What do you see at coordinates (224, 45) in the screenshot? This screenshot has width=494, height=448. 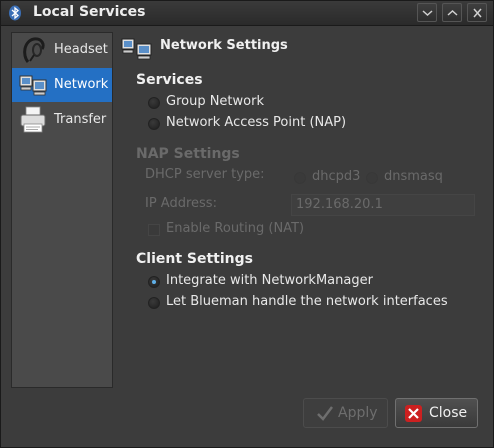 I see `page-title: Network Settings` at bounding box center [224, 45].